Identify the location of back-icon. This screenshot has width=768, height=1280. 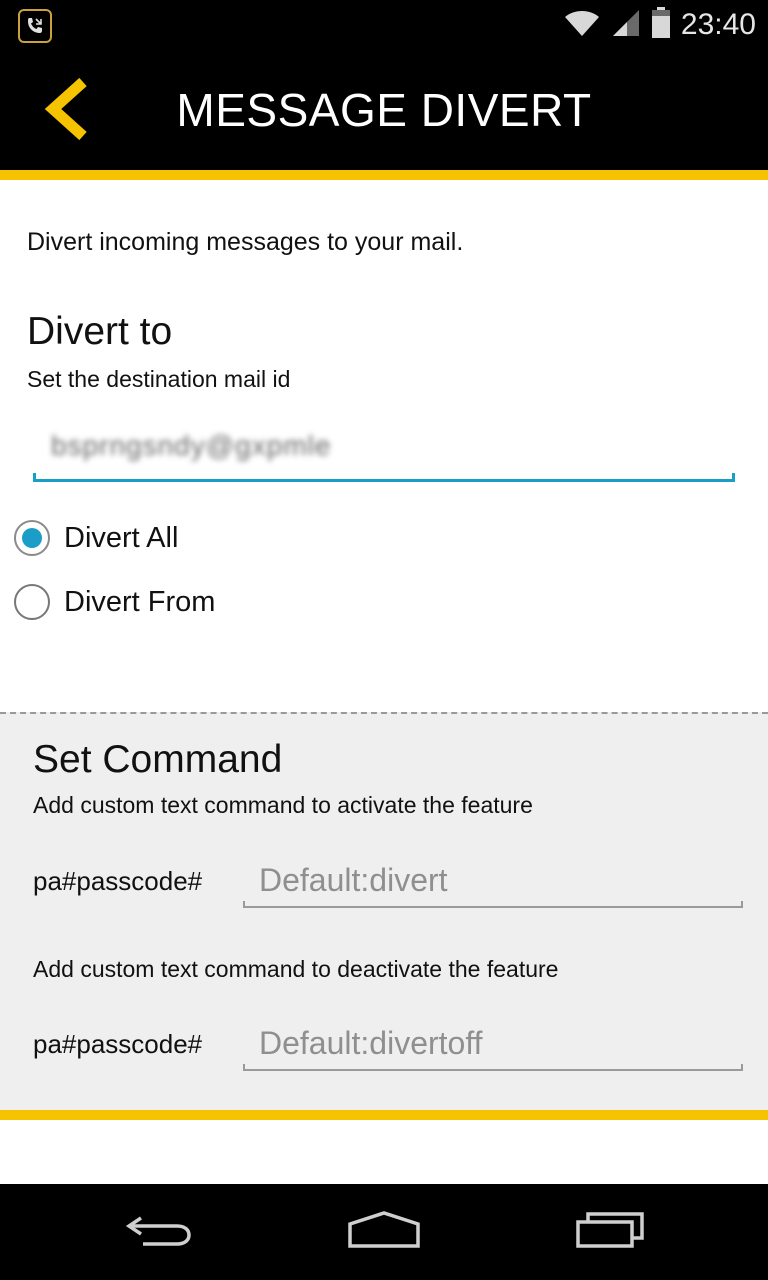
(160, 1232).